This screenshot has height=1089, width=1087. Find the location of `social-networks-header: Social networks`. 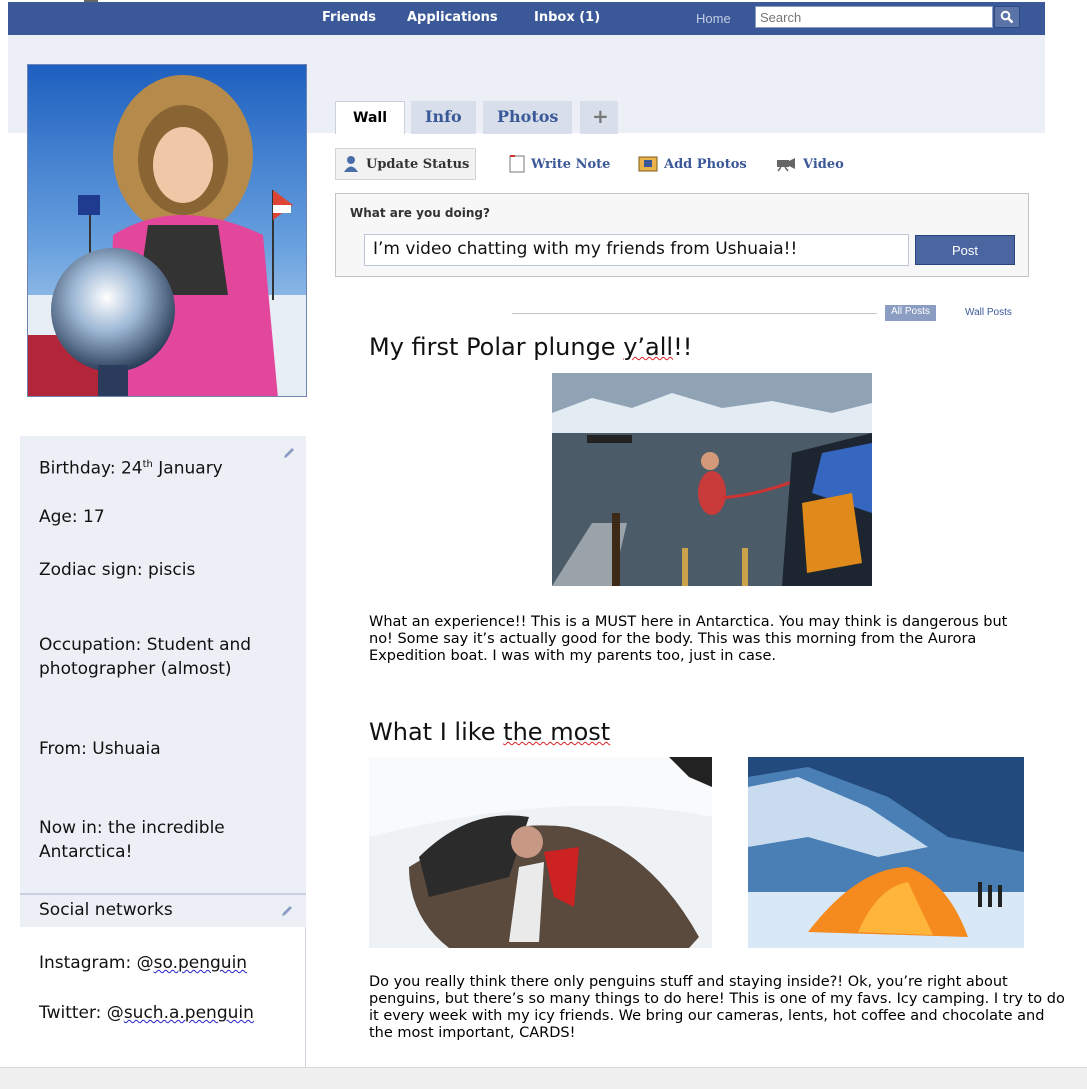

social-networks-header: Social networks is located at coordinates (163, 910).